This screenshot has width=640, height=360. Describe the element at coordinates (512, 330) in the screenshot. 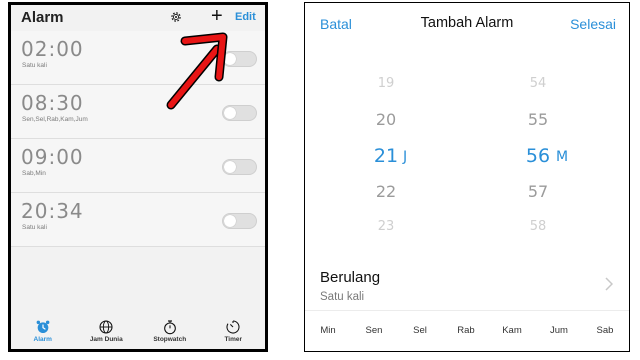

I see `day-toggle: Kam` at that location.